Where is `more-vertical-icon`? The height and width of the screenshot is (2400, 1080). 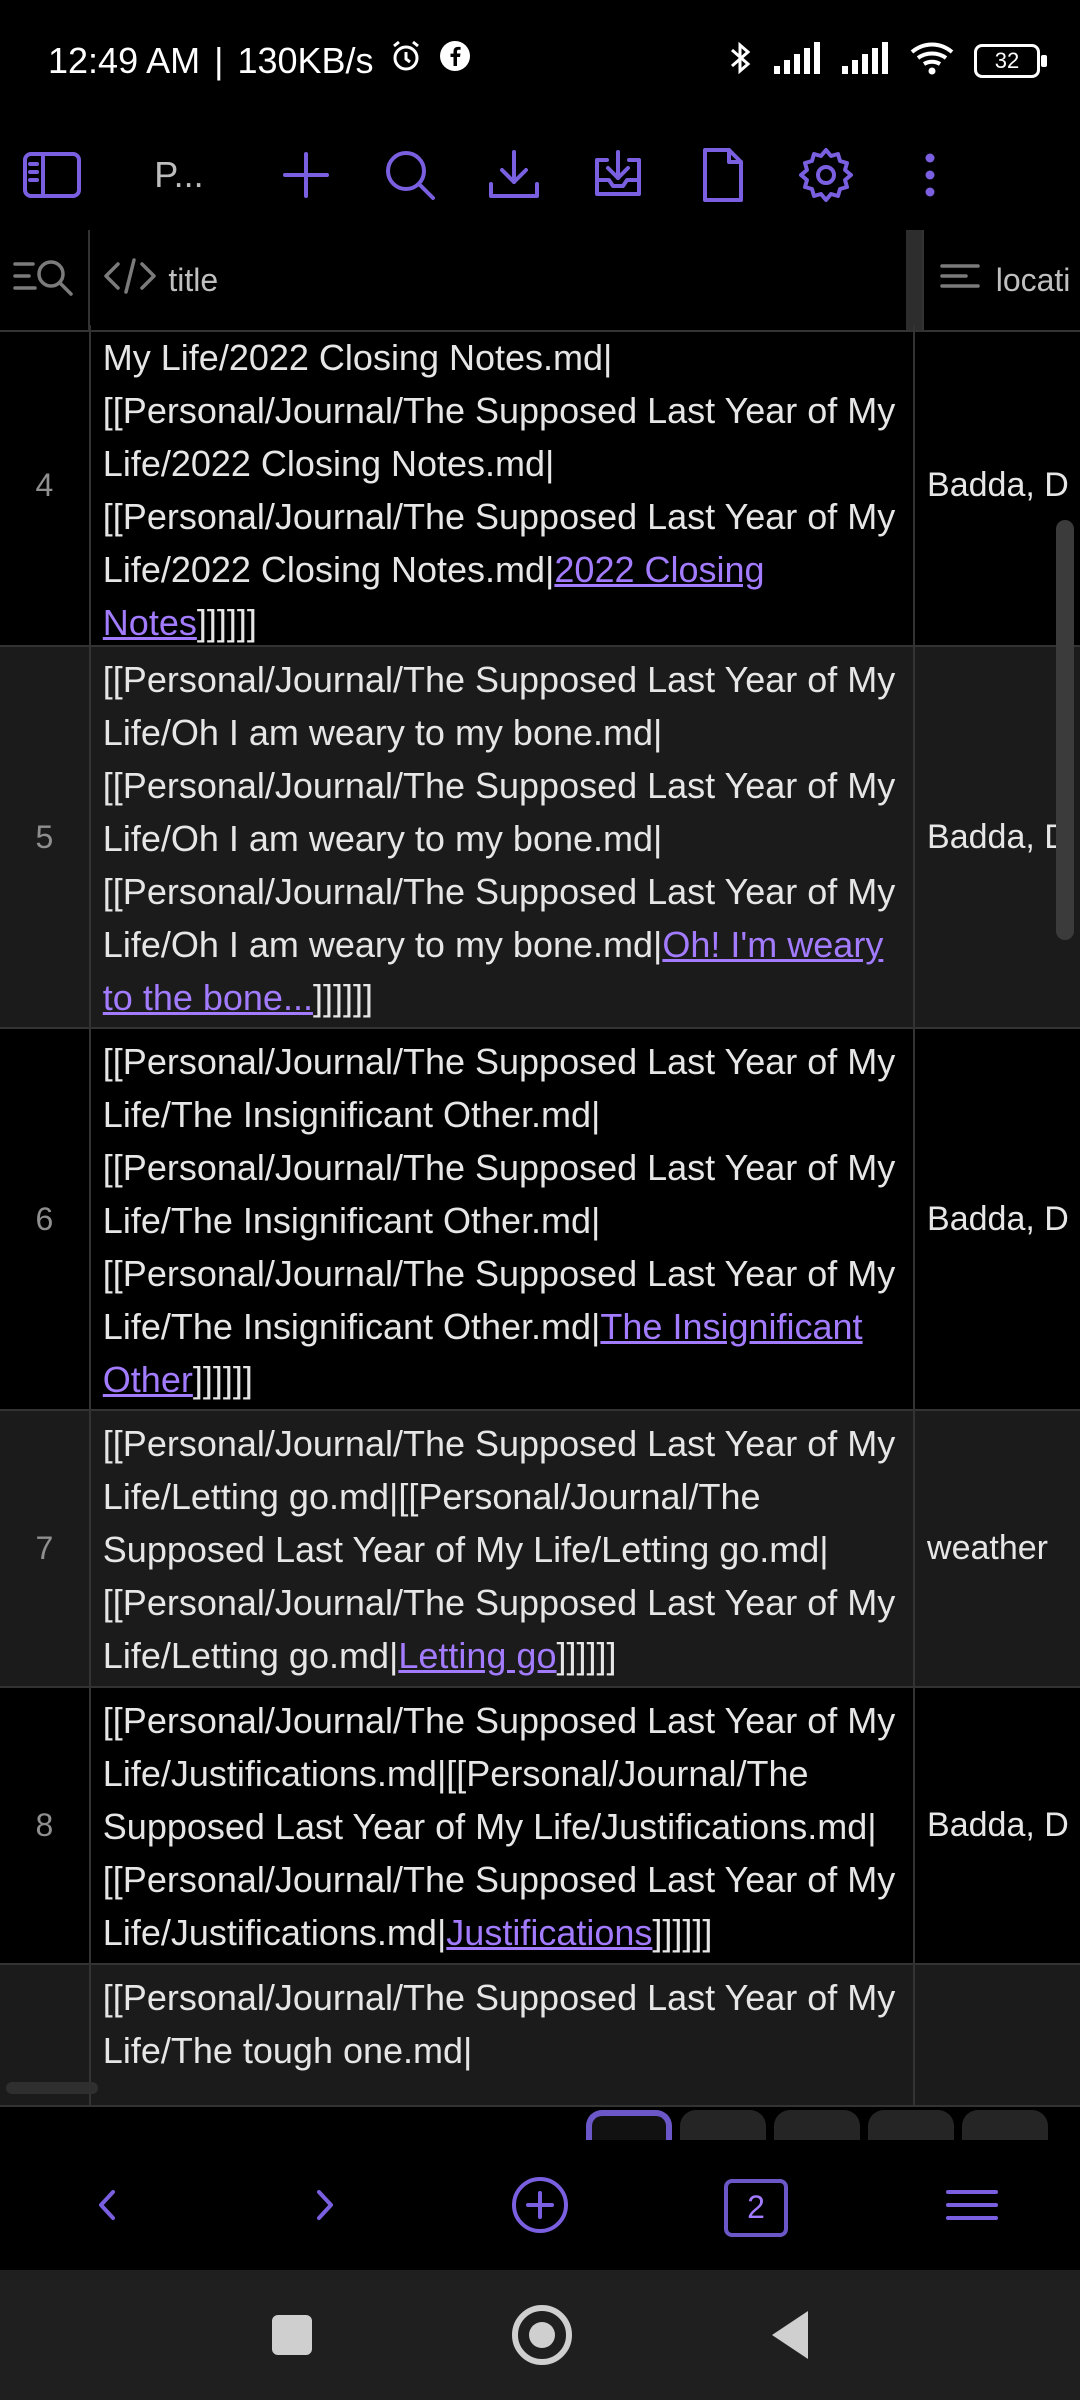 more-vertical-icon is located at coordinates (930, 175).